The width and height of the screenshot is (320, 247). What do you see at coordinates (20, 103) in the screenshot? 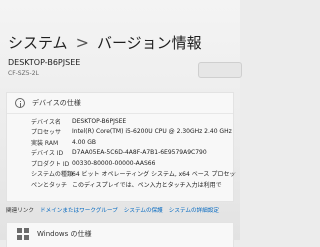
I see `info-icon` at bounding box center [20, 103].